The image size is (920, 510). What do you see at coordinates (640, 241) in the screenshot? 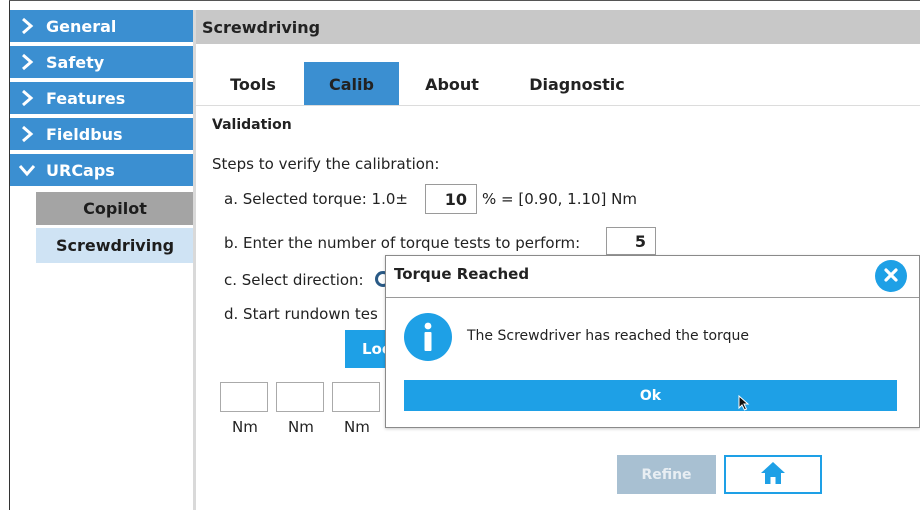
I see `torque-tests-value: 5` at bounding box center [640, 241].